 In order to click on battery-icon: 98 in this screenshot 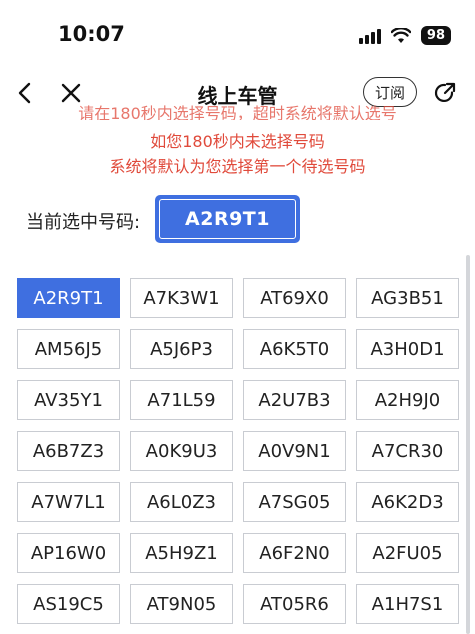, I will do `click(435, 35)`.